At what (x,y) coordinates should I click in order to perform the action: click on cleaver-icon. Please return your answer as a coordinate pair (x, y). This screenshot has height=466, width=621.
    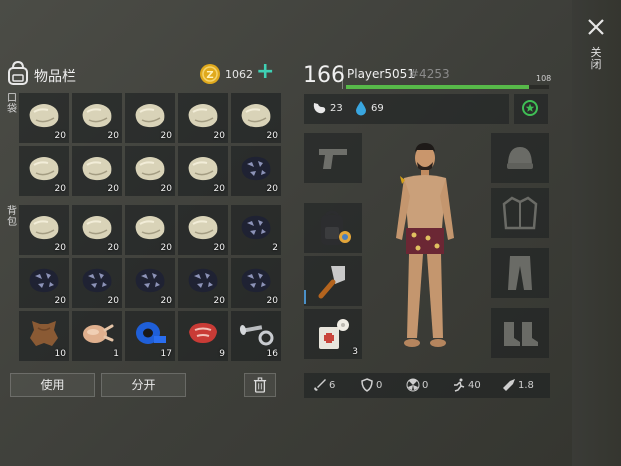
    Looking at the image, I should click on (331, 282).